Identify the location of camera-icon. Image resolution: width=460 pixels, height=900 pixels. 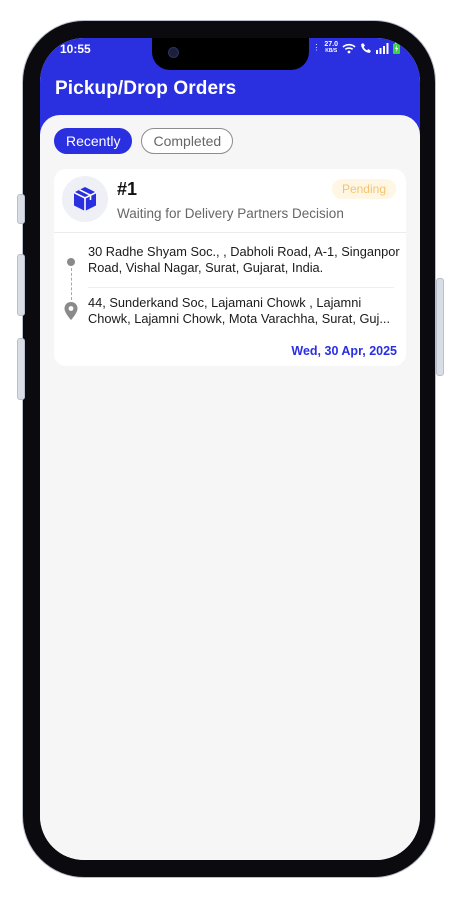
(173, 52).